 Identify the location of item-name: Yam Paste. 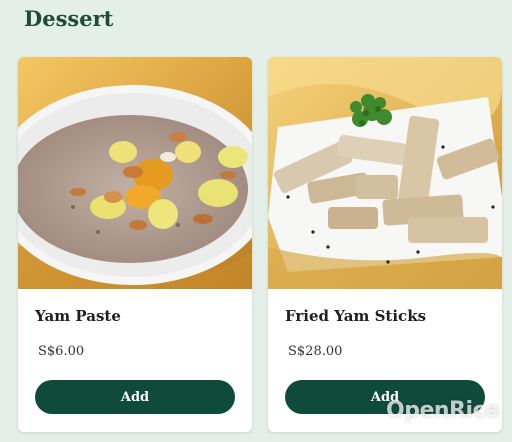
(78, 316).